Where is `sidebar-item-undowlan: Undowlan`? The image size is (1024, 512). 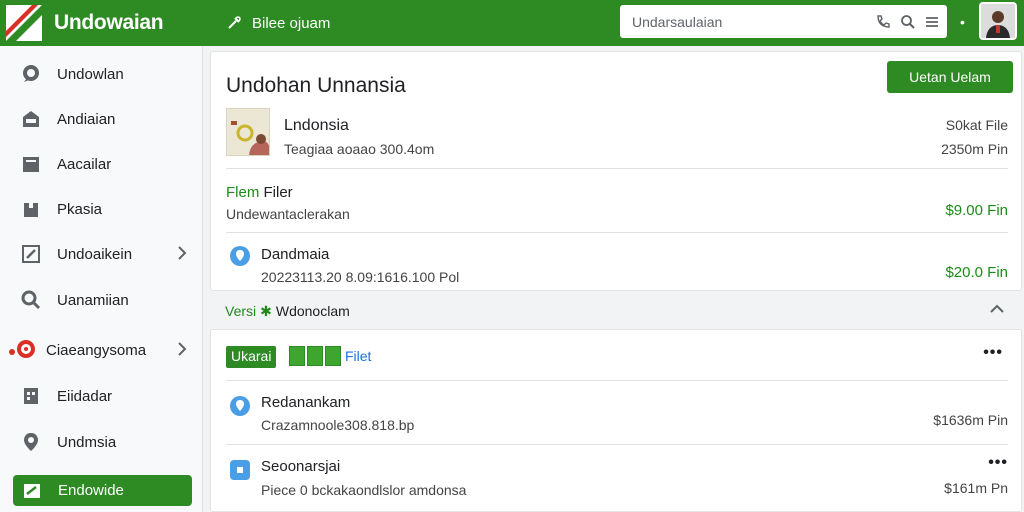 sidebar-item-undowlan: Undowlan is located at coordinates (101, 74).